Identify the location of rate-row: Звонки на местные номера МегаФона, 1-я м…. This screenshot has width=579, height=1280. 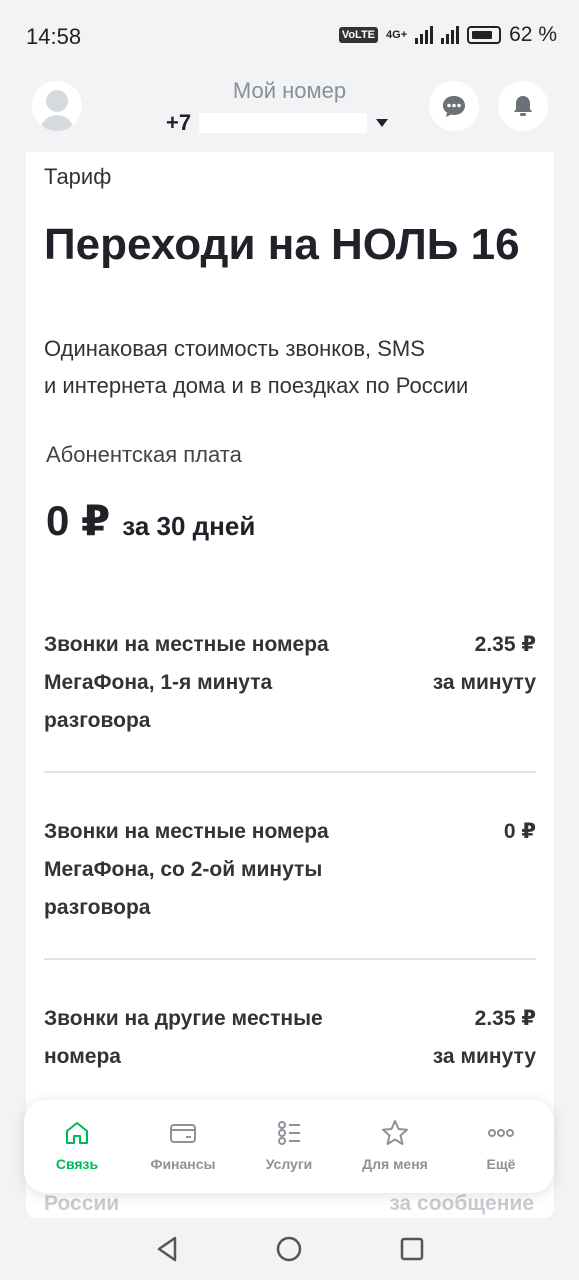
(290, 683).